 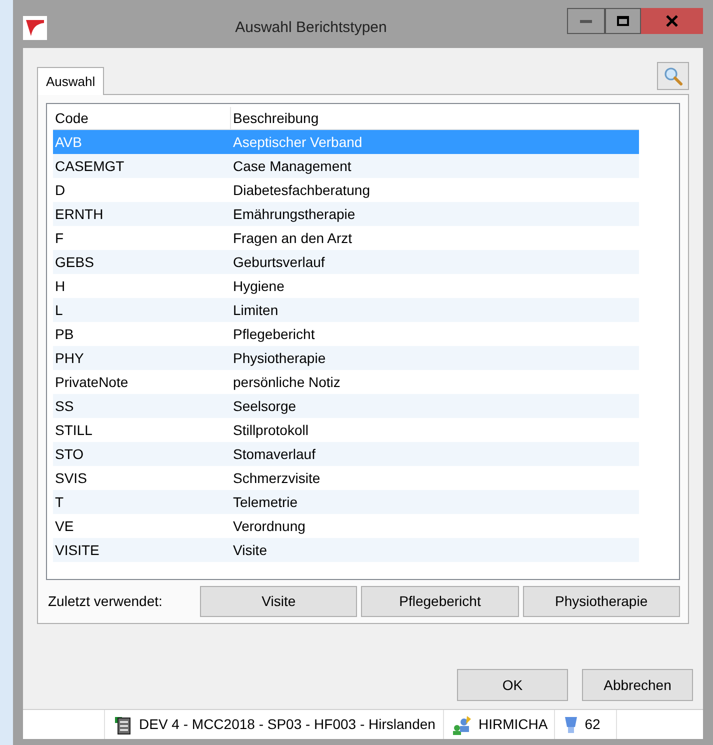 I want to click on table-cell-text: Hygiene, so click(x=259, y=286).